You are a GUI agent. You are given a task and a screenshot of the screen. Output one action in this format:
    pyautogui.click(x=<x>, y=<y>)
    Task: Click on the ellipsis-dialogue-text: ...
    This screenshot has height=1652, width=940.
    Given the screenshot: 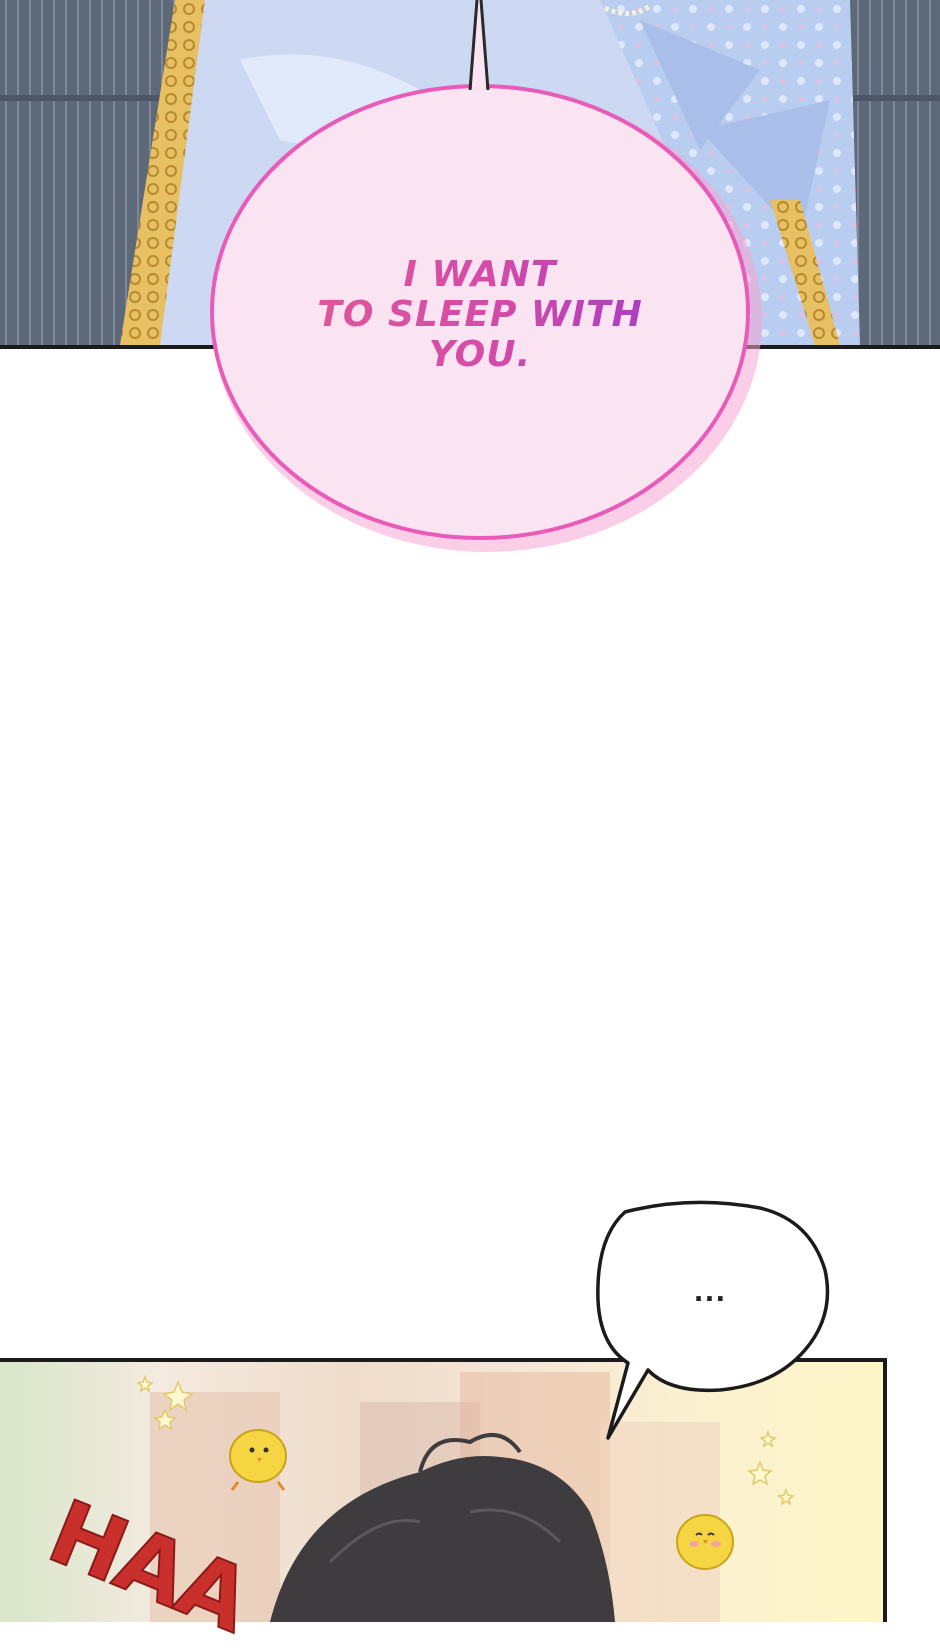 What is the action you would take?
    pyautogui.click(x=710, y=1293)
    